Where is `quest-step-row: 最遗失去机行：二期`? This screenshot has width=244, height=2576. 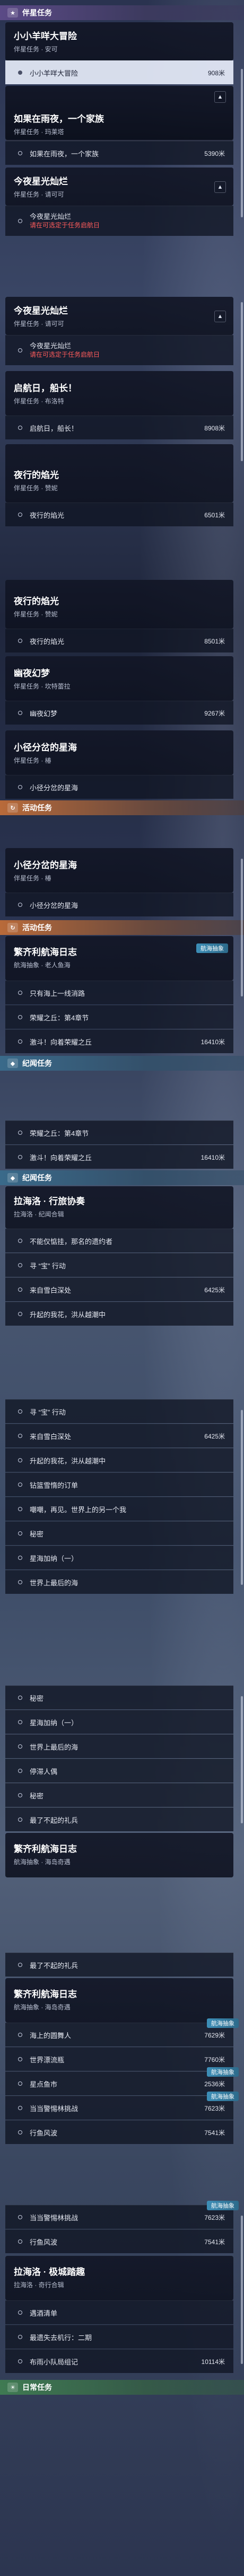 quest-step-row: 最遗失去机行：二期 is located at coordinates (119, 2337).